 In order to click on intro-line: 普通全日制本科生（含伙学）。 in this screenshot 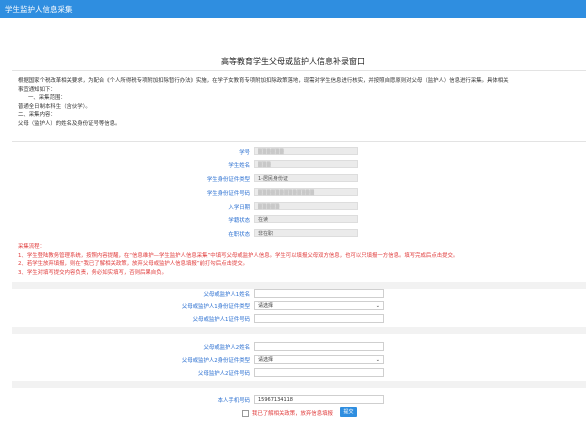, I will do `click(54, 106)`.